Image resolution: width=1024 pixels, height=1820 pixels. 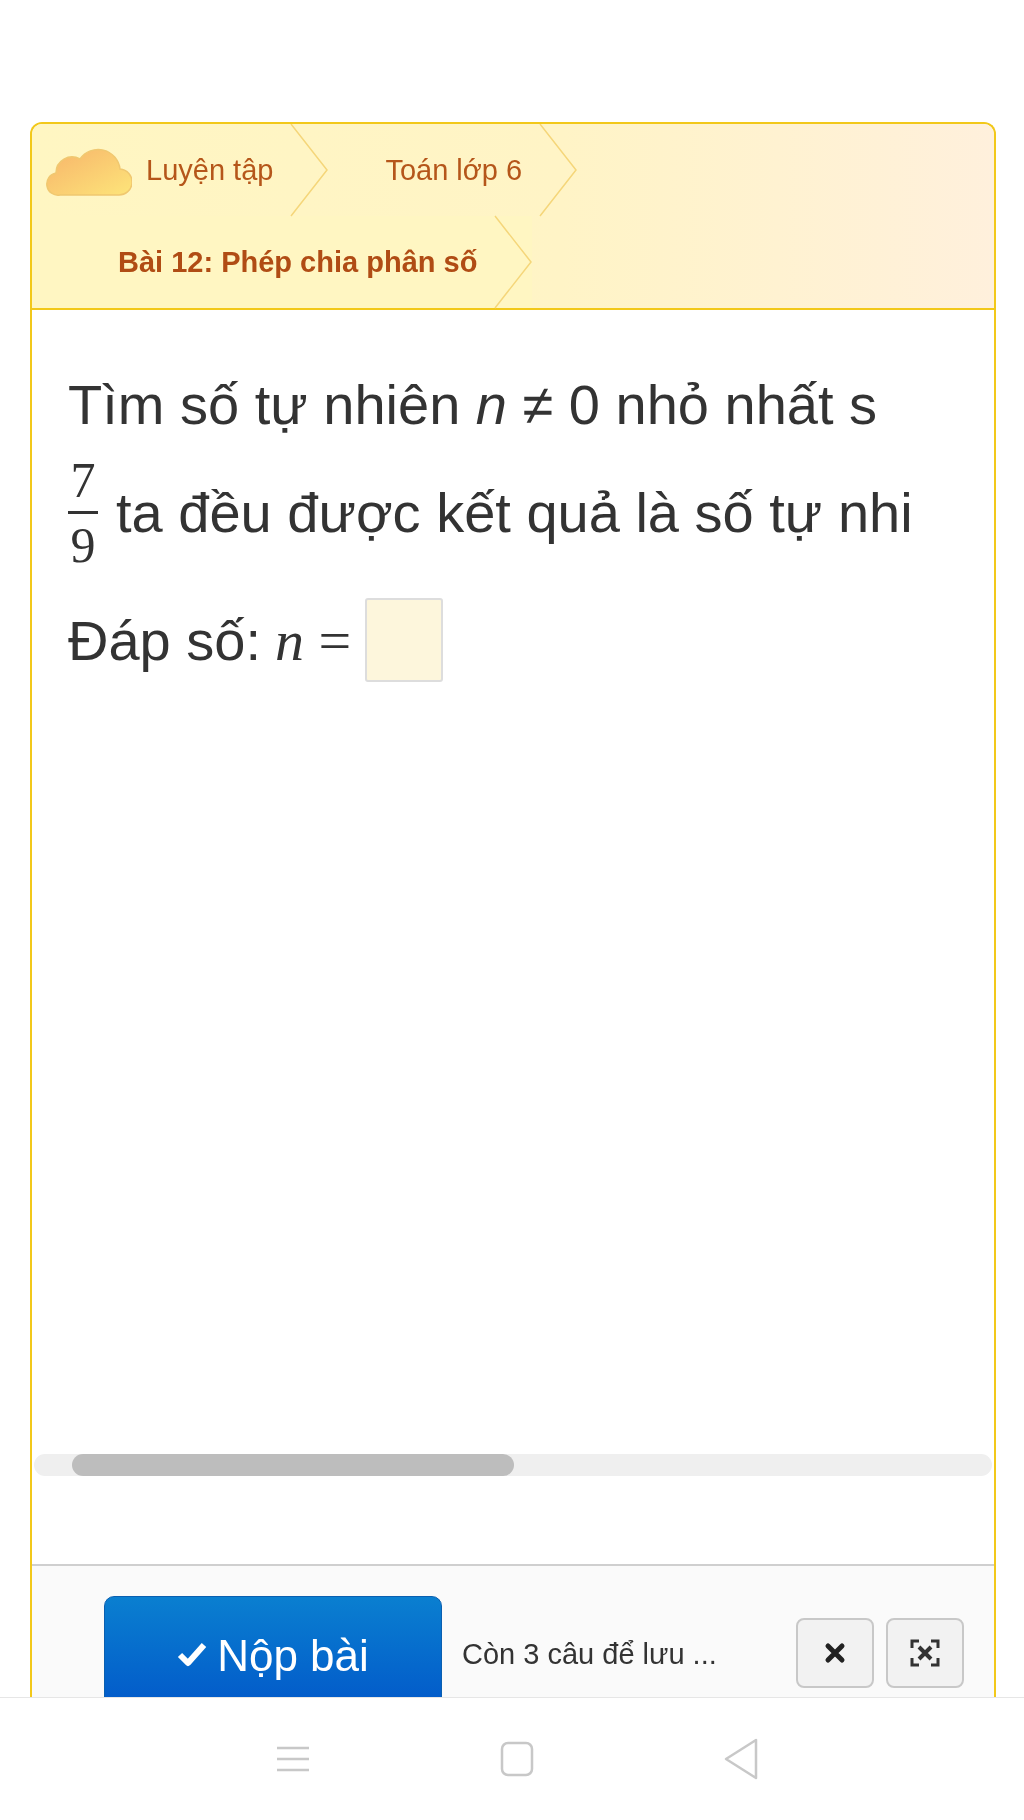 I want to click on scrollbar, so click(x=513, y=1465).